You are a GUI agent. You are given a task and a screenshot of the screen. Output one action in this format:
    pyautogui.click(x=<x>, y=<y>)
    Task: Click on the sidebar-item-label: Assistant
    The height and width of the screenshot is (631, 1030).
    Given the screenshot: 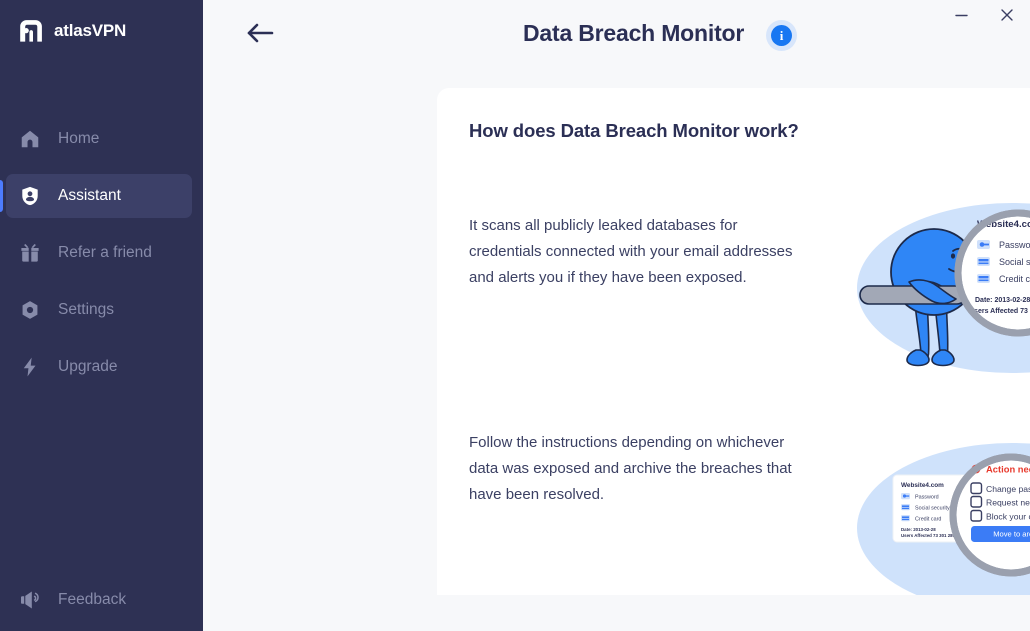 What is the action you would take?
    pyautogui.click(x=89, y=195)
    